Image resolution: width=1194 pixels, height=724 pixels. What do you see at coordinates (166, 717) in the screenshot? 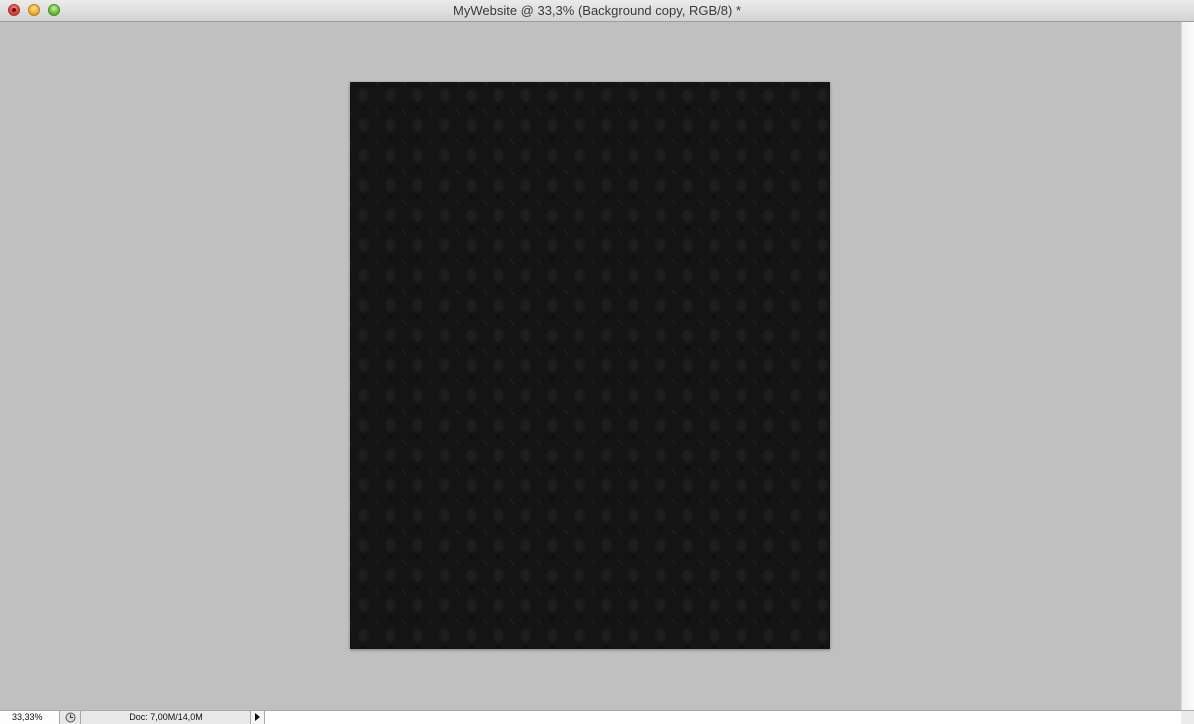
I see `document-size-info: Doc: 7,00M/14,0M` at bounding box center [166, 717].